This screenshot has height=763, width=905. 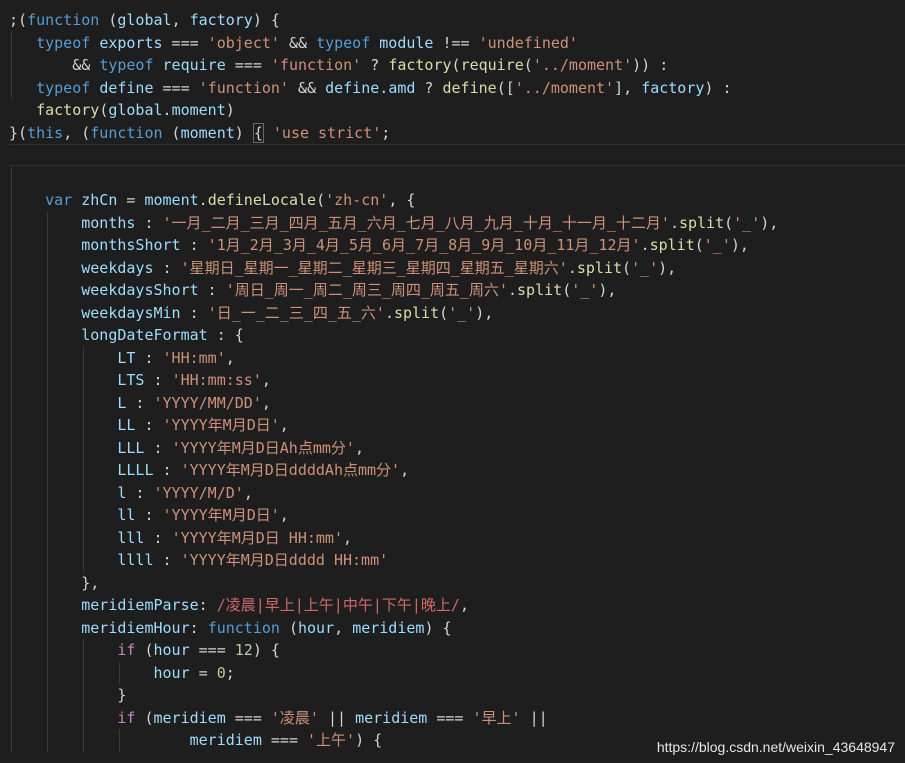 I want to click on code-token: &&, so click(x=298, y=42).